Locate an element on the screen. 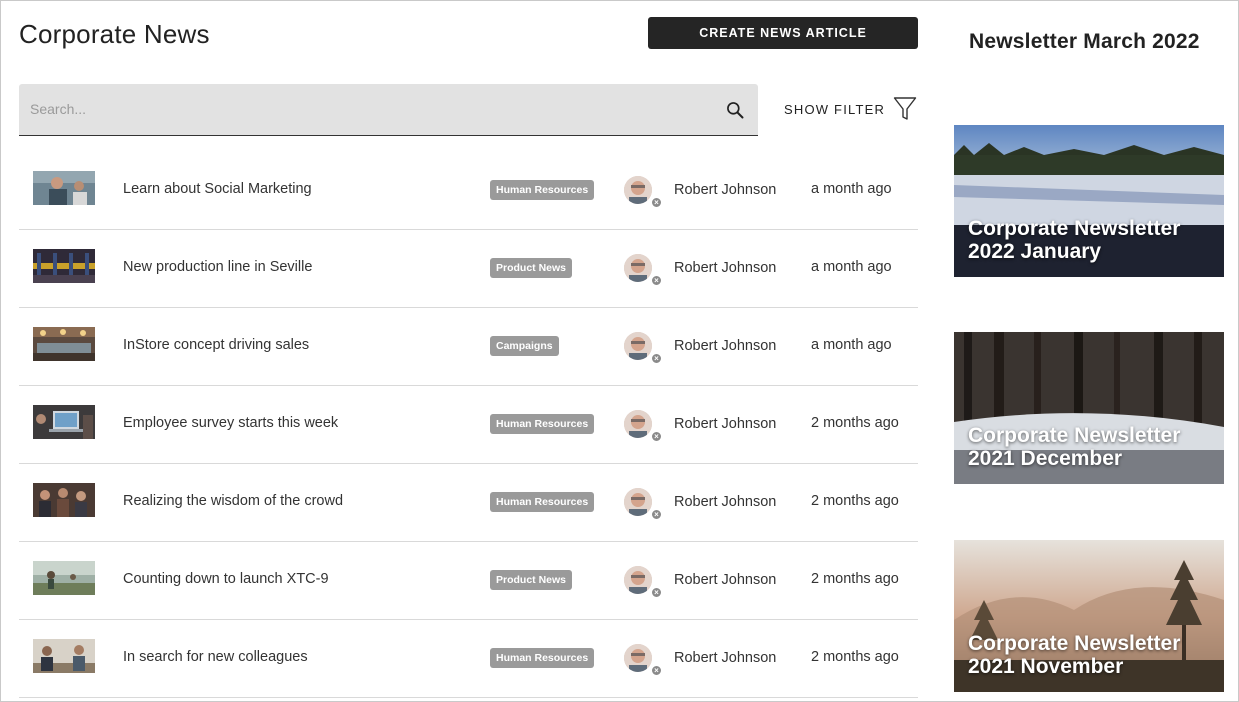 The height and width of the screenshot is (702, 1239). show-filter-button: SHOW FILTER is located at coordinates (850, 109).